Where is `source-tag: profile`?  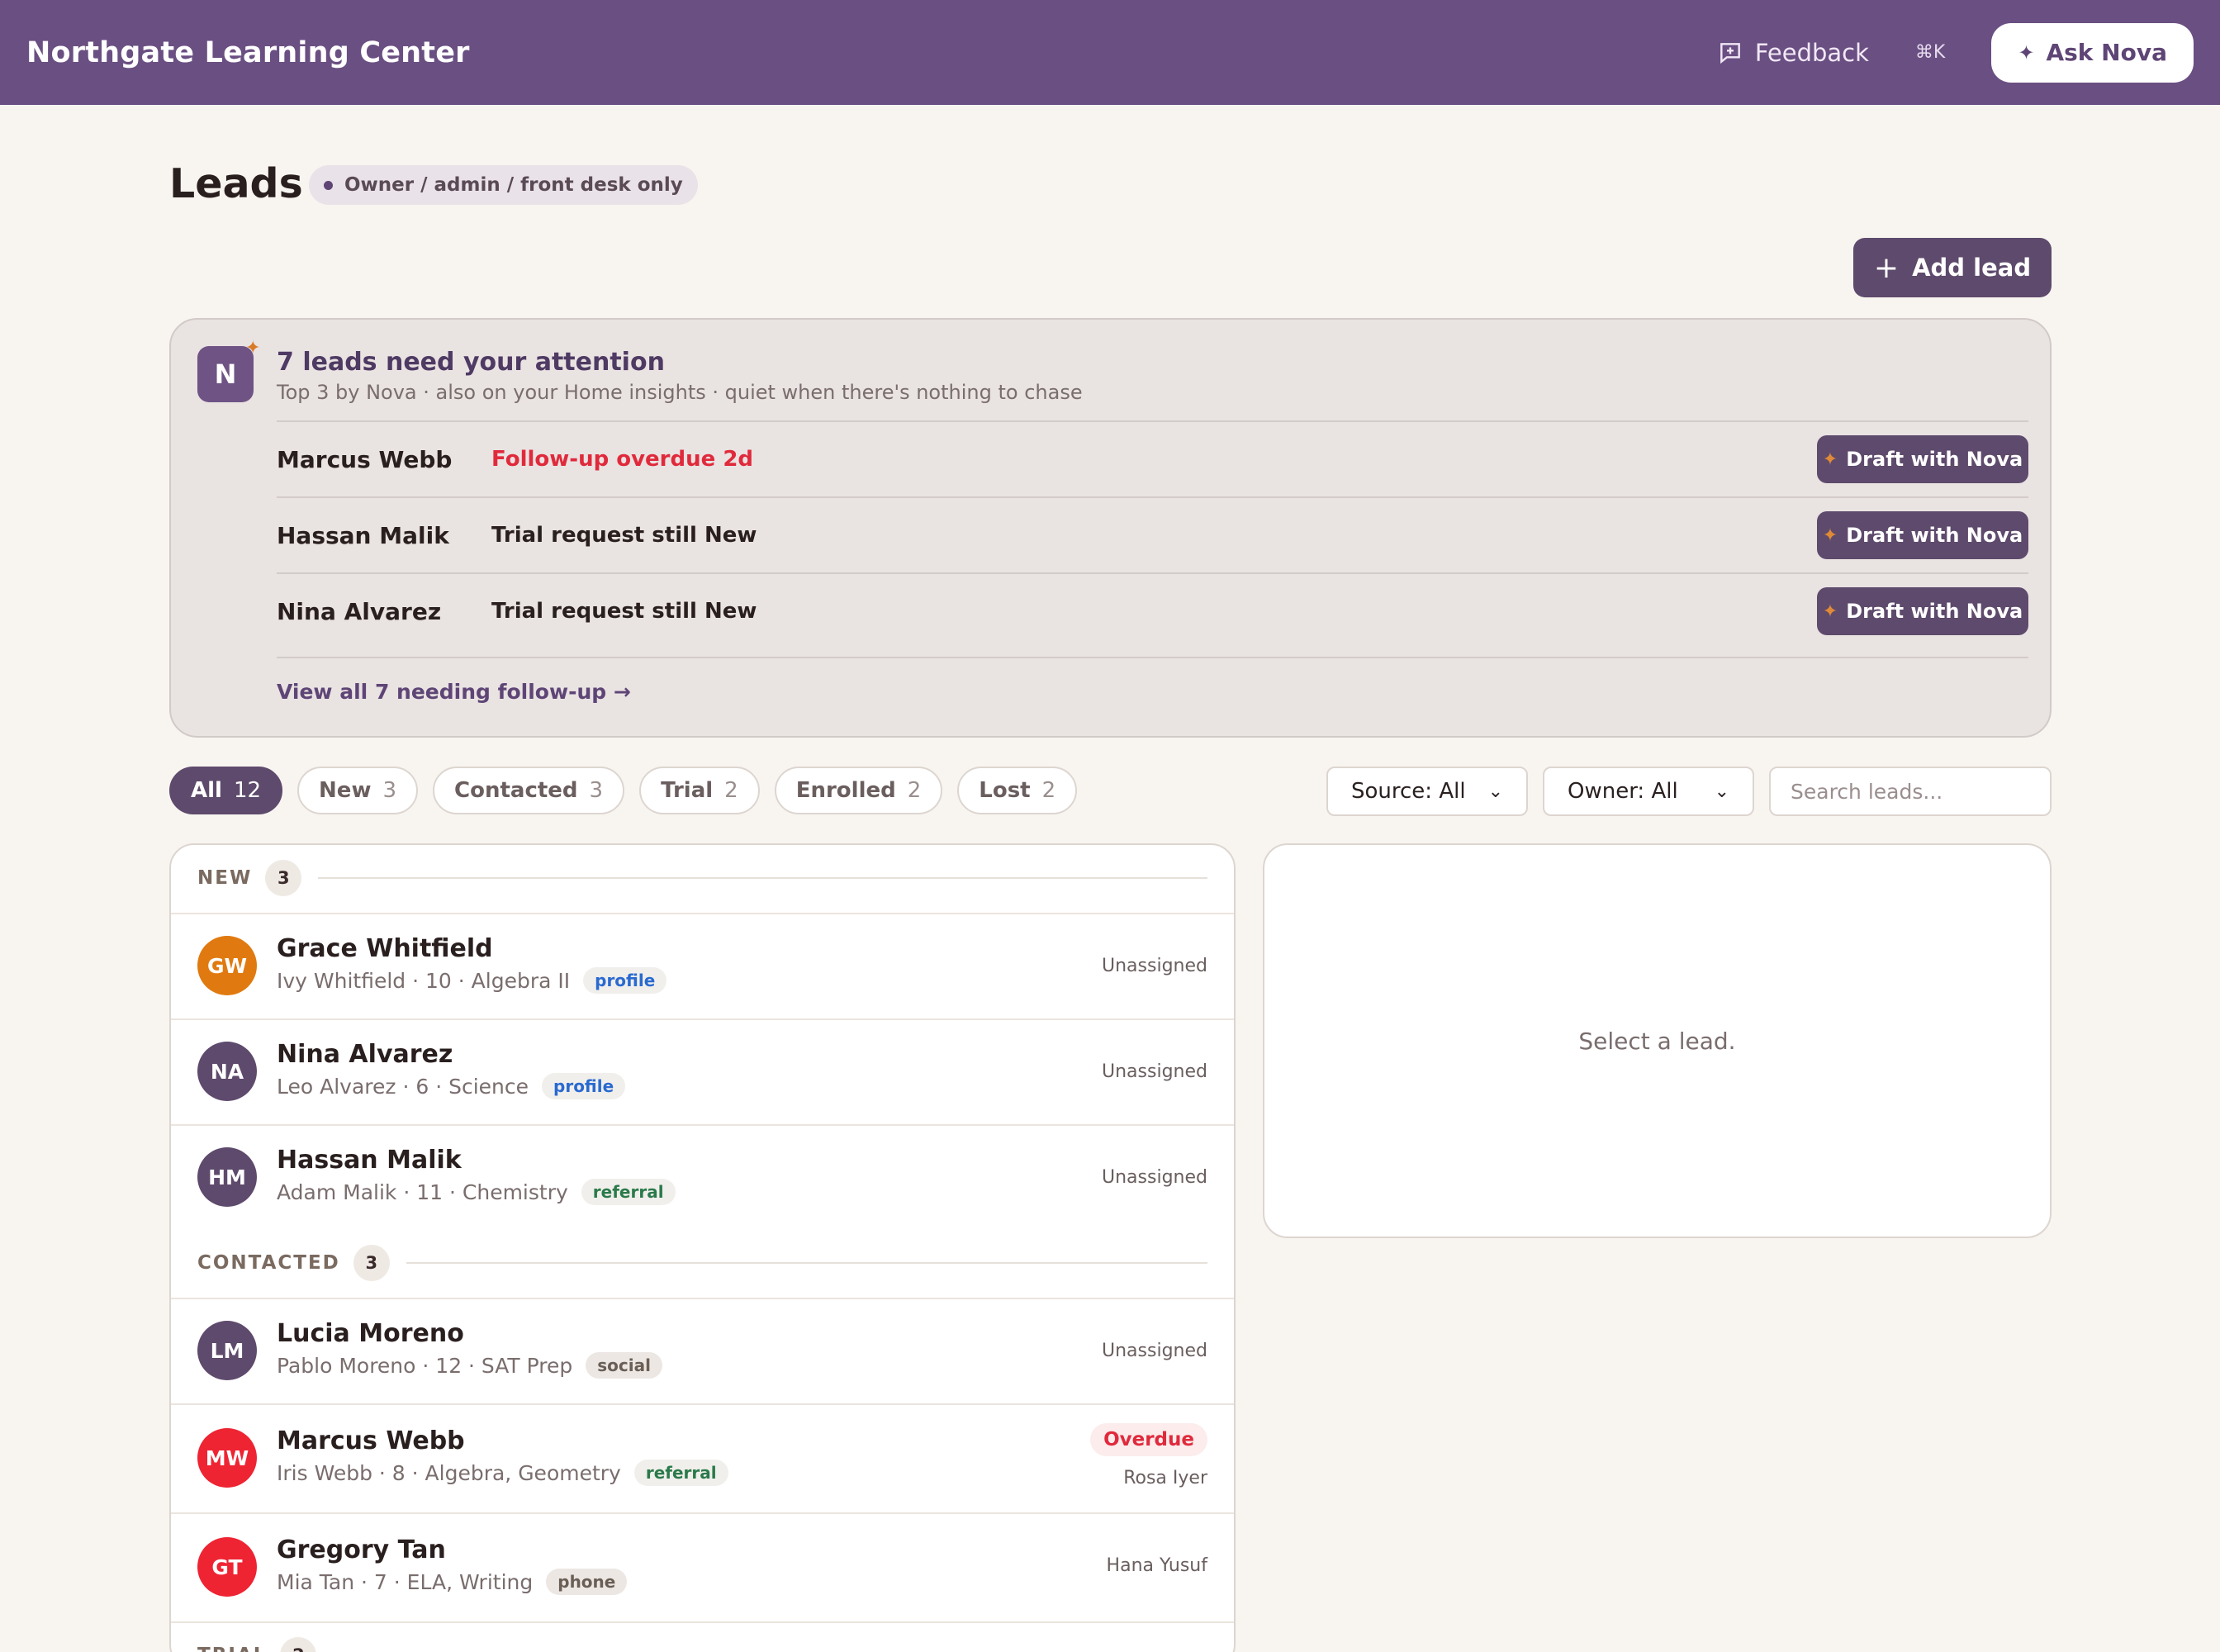 source-tag: profile is located at coordinates (584, 1086).